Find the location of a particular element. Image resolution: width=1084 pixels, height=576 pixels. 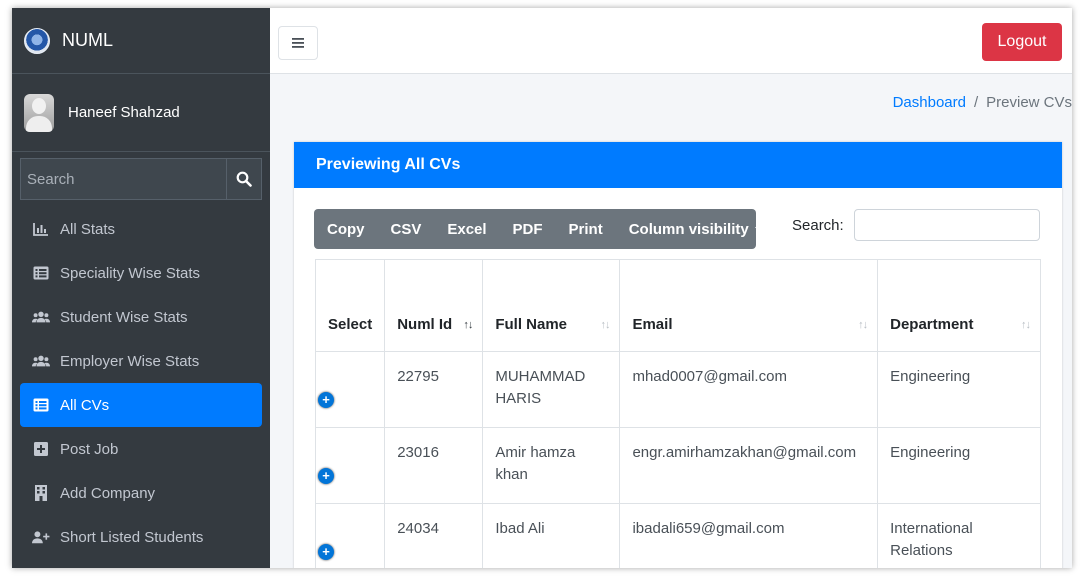

csv-button: CSV is located at coordinates (406, 229).